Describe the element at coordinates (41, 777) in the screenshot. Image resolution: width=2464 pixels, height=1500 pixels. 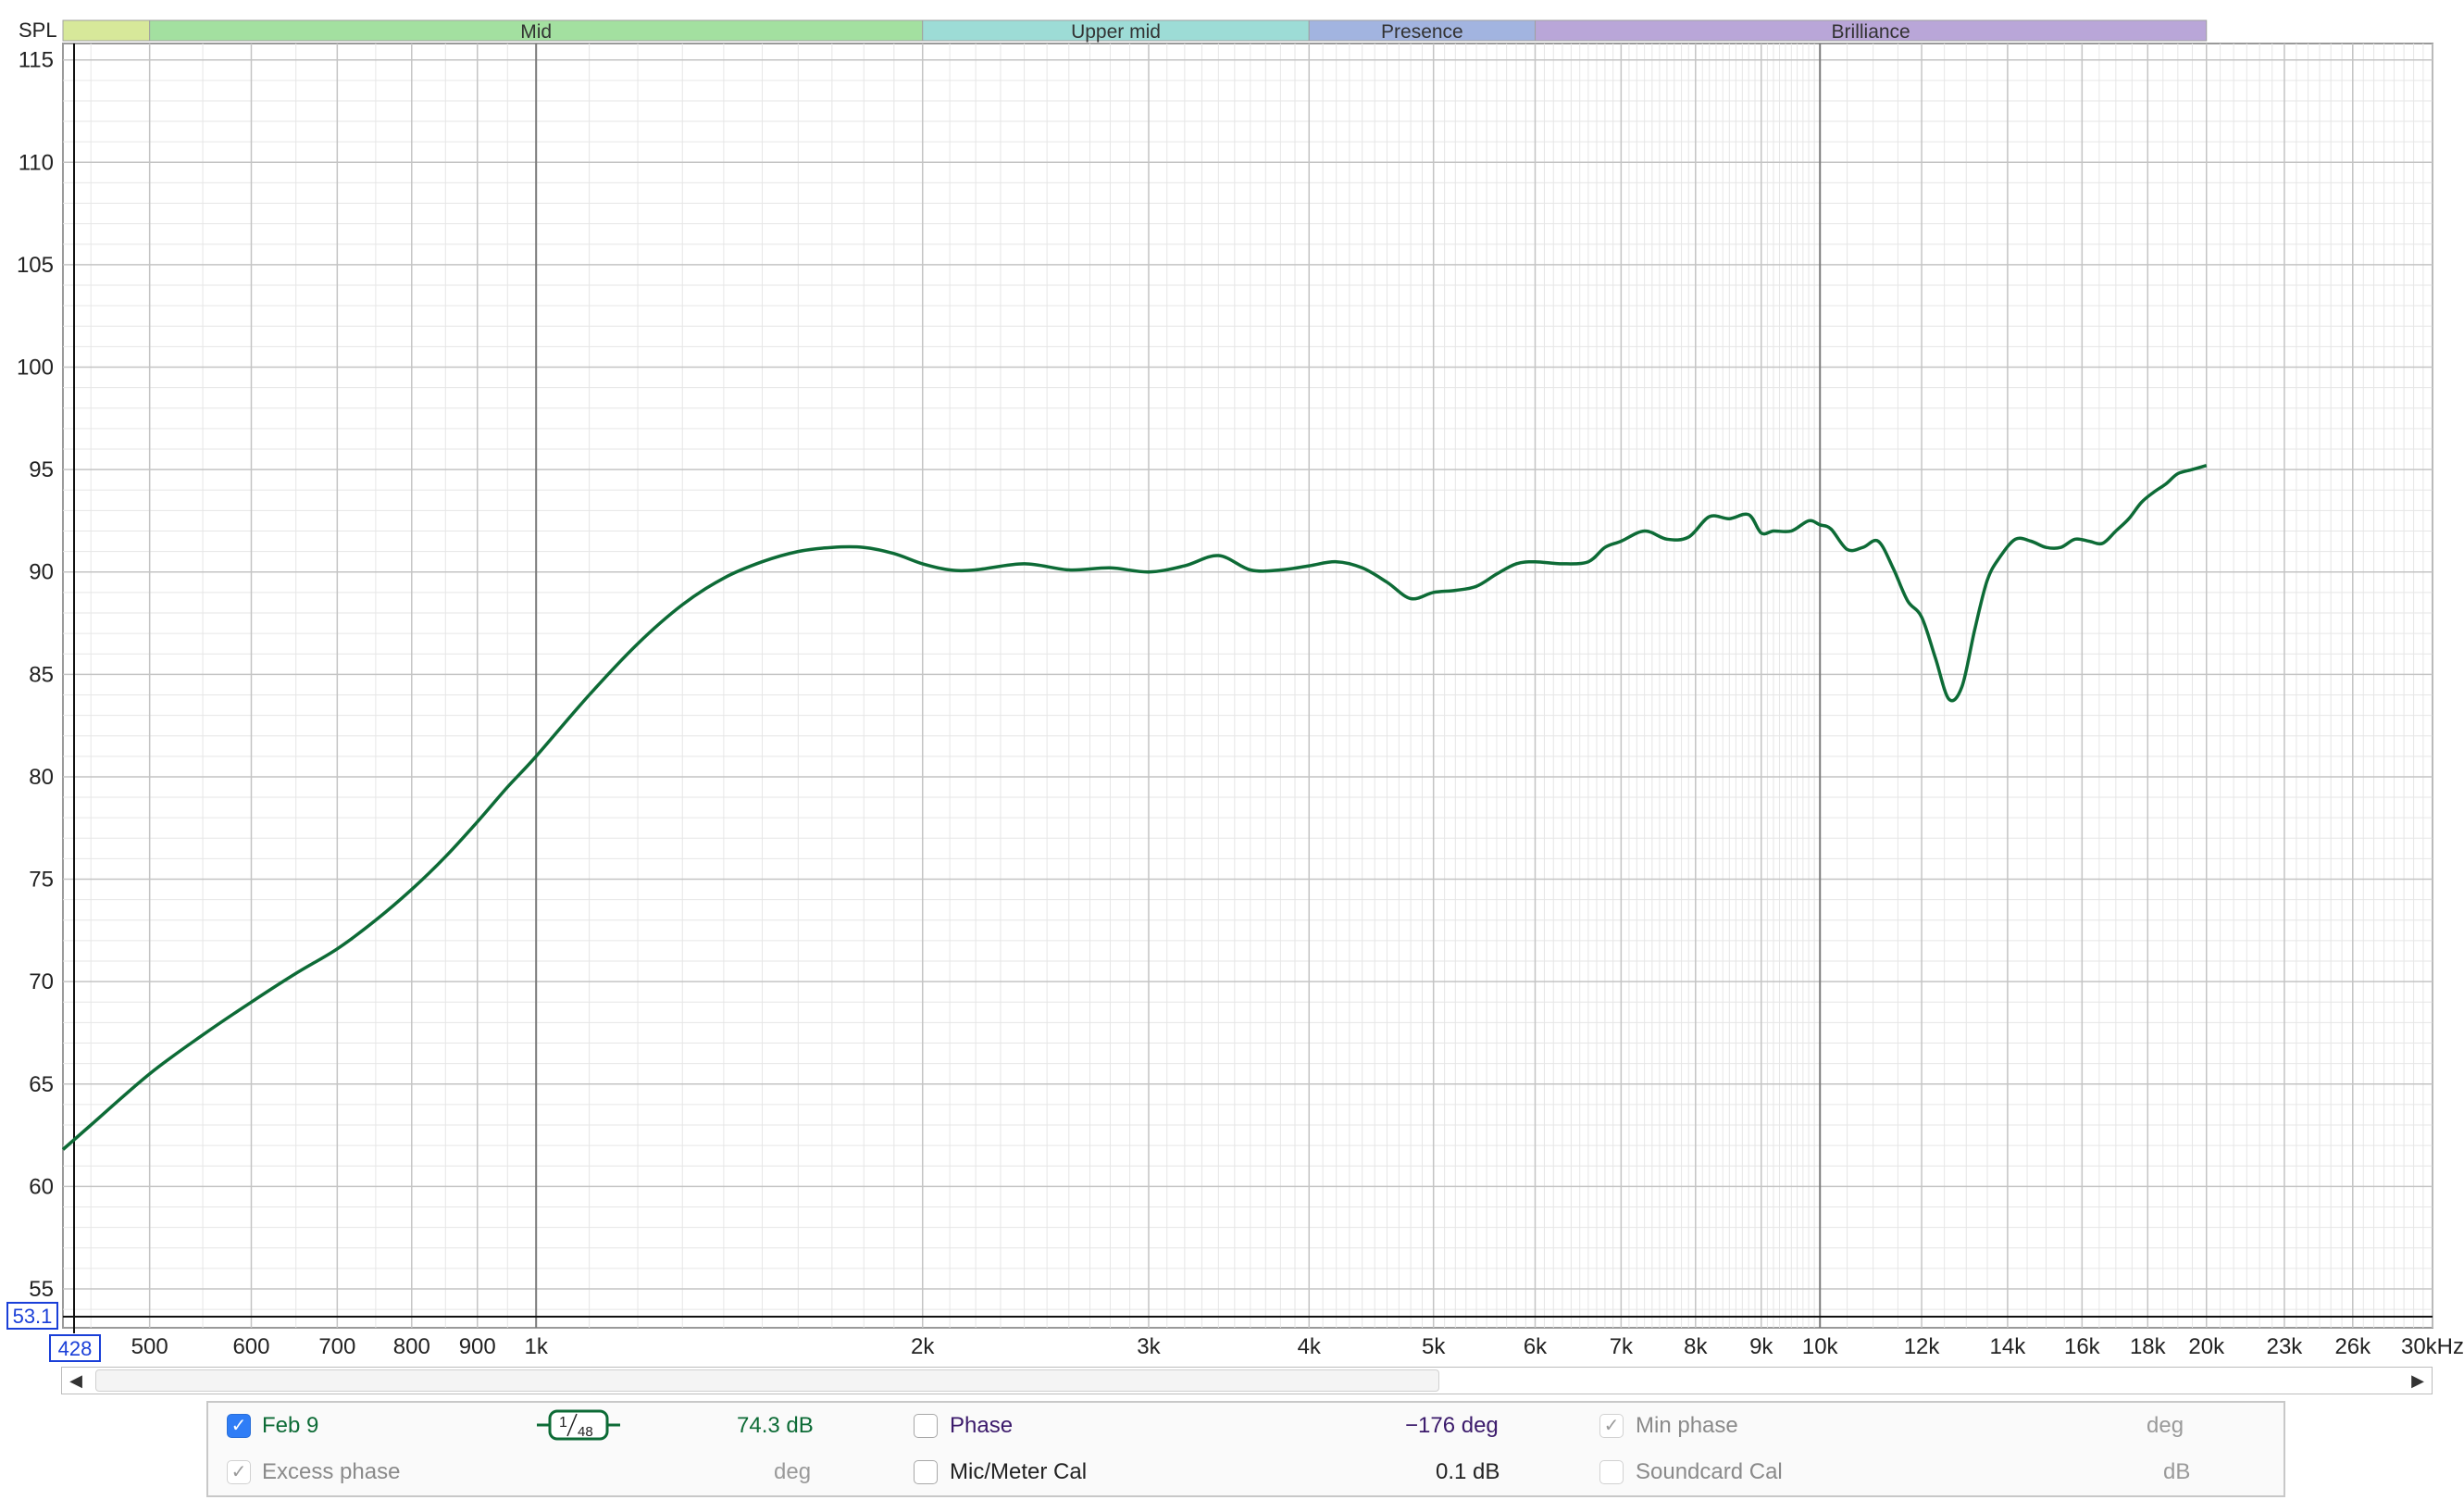
I see `y-tick-label: 80` at that location.